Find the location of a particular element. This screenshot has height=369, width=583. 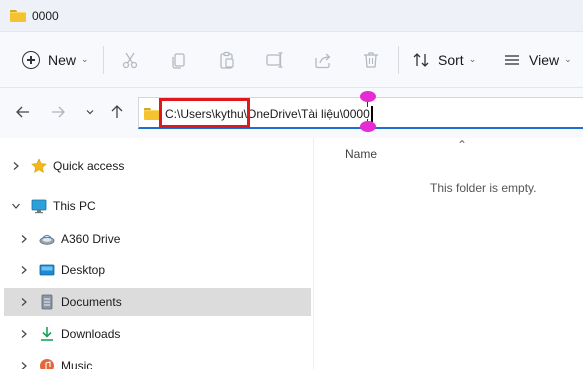

navigation-bar: C:\Users\kythu\OneDrive\Tài liệu\0000 is located at coordinates (291, 113).